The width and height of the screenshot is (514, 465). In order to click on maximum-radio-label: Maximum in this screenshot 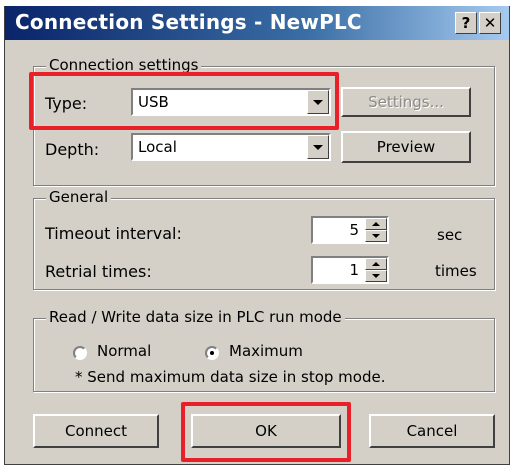, I will do `click(266, 351)`.